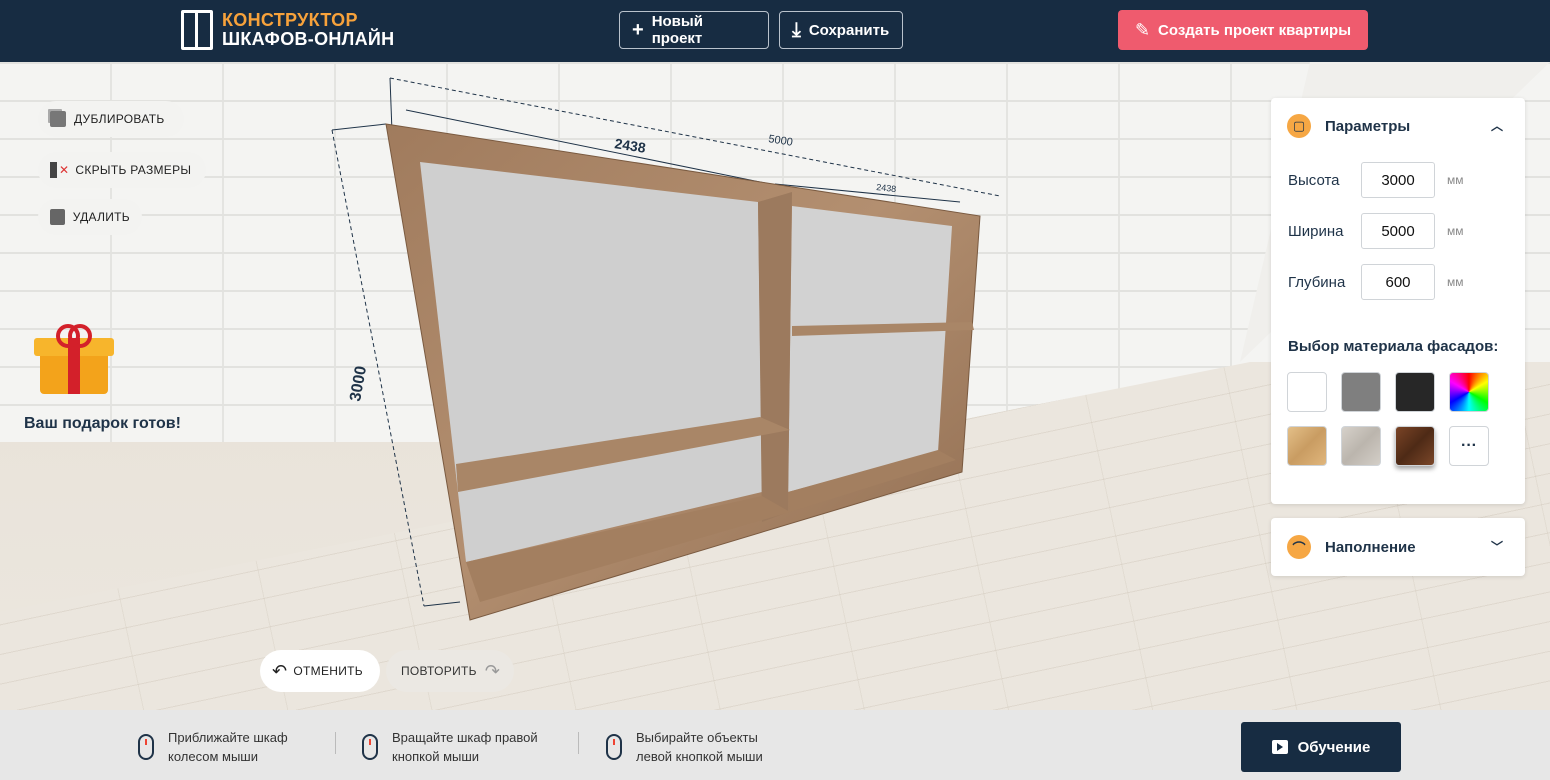 The height and width of the screenshot is (780, 1550). Describe the element at coordinates (1455, 231) in the screenshot. I see `width-unit: мм` at that location.